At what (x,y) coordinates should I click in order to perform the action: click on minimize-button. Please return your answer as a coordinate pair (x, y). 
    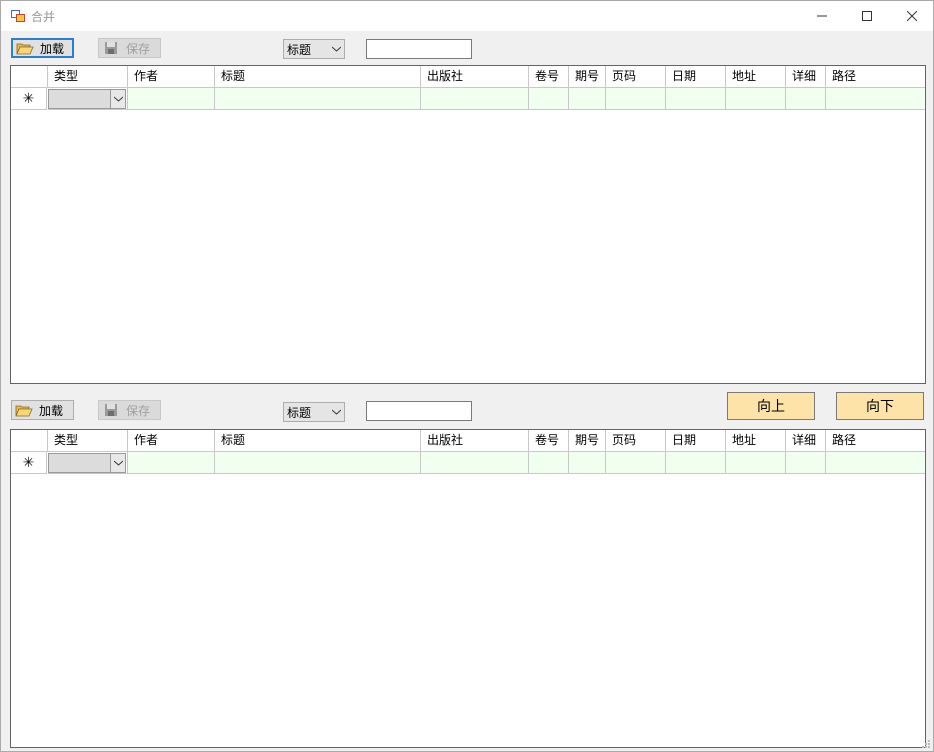
    Looking at the image, I should click on (822, 16).